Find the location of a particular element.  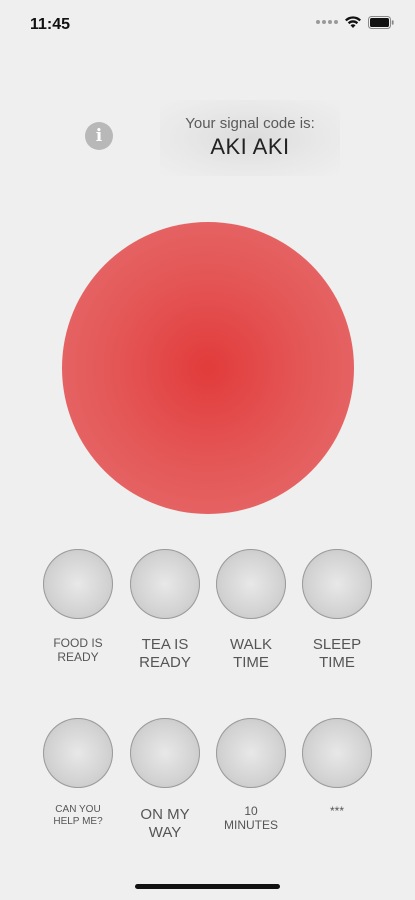

quick-label-on-my-way: ON MY WAY is located at coordinates (165, 823).